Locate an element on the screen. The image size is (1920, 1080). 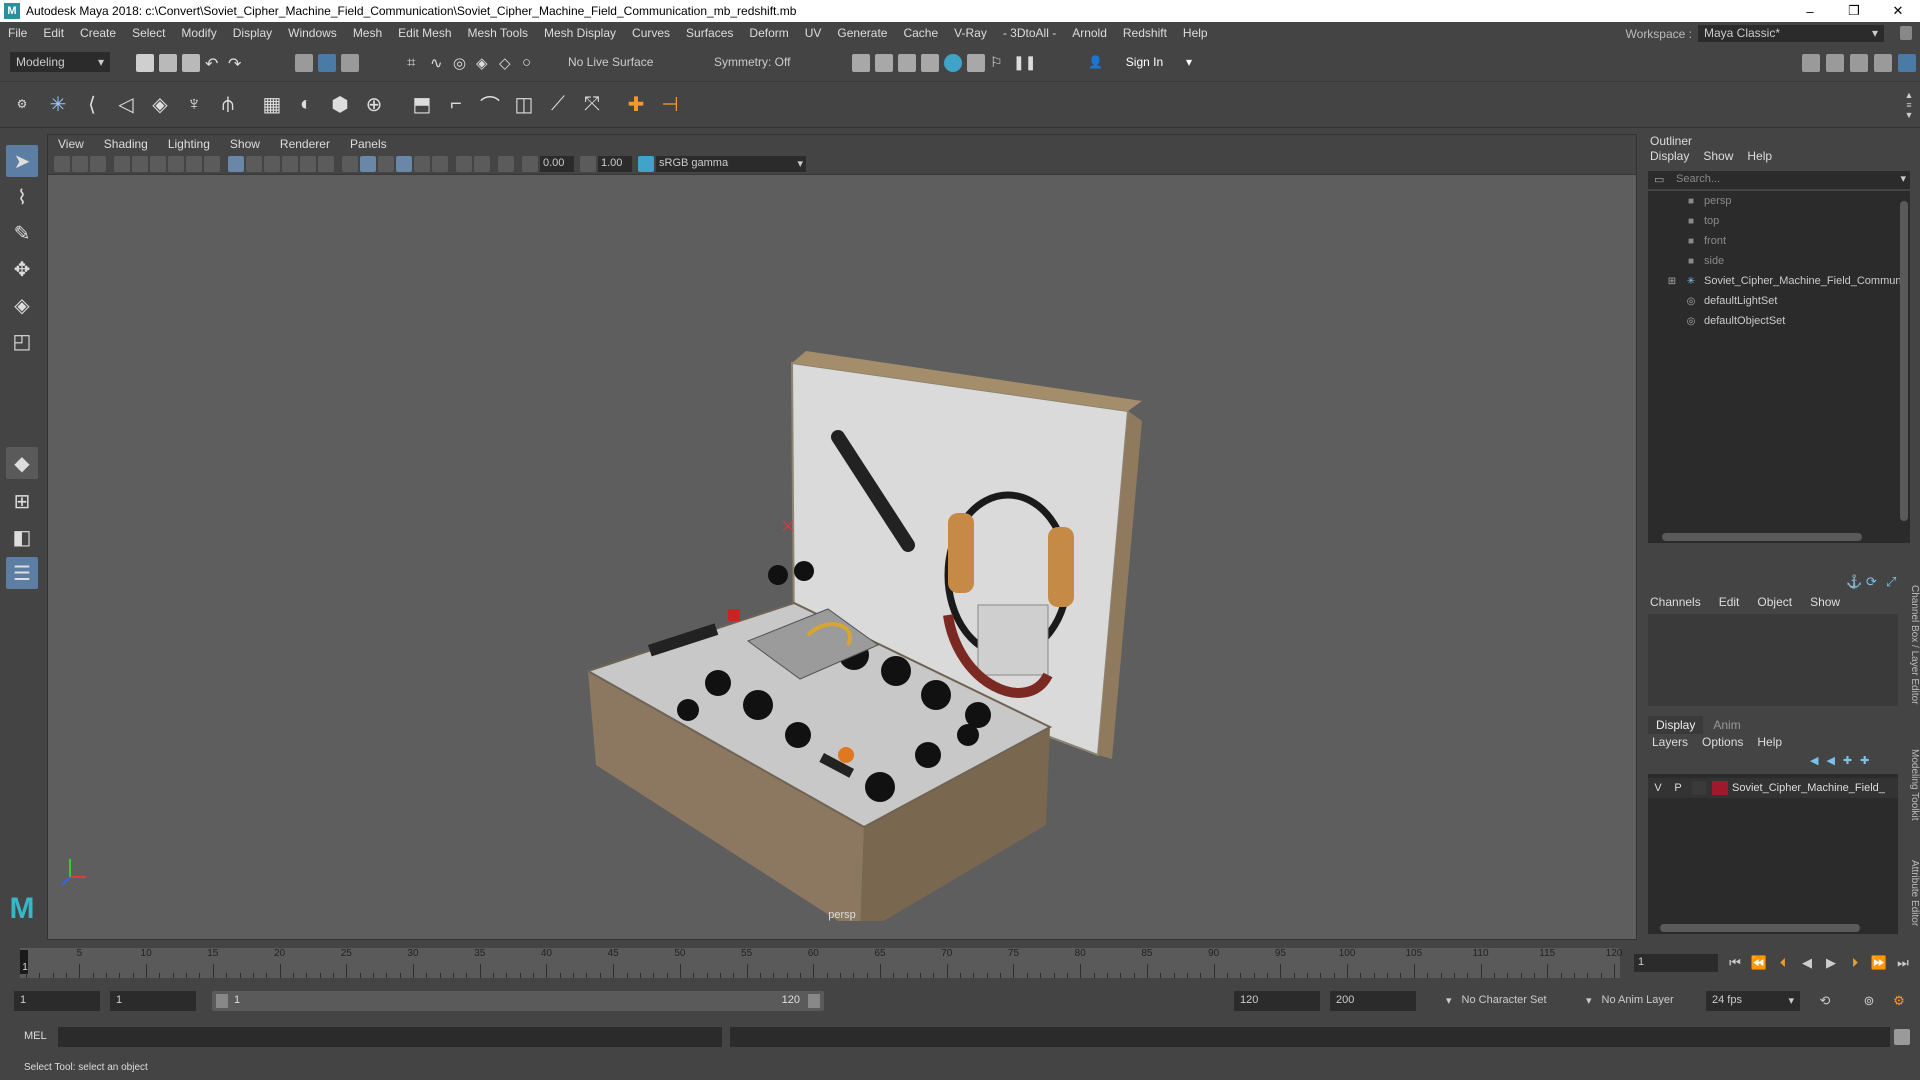
shelf-fill-hole-icon: ◫ is located at coordinates (524, 104).